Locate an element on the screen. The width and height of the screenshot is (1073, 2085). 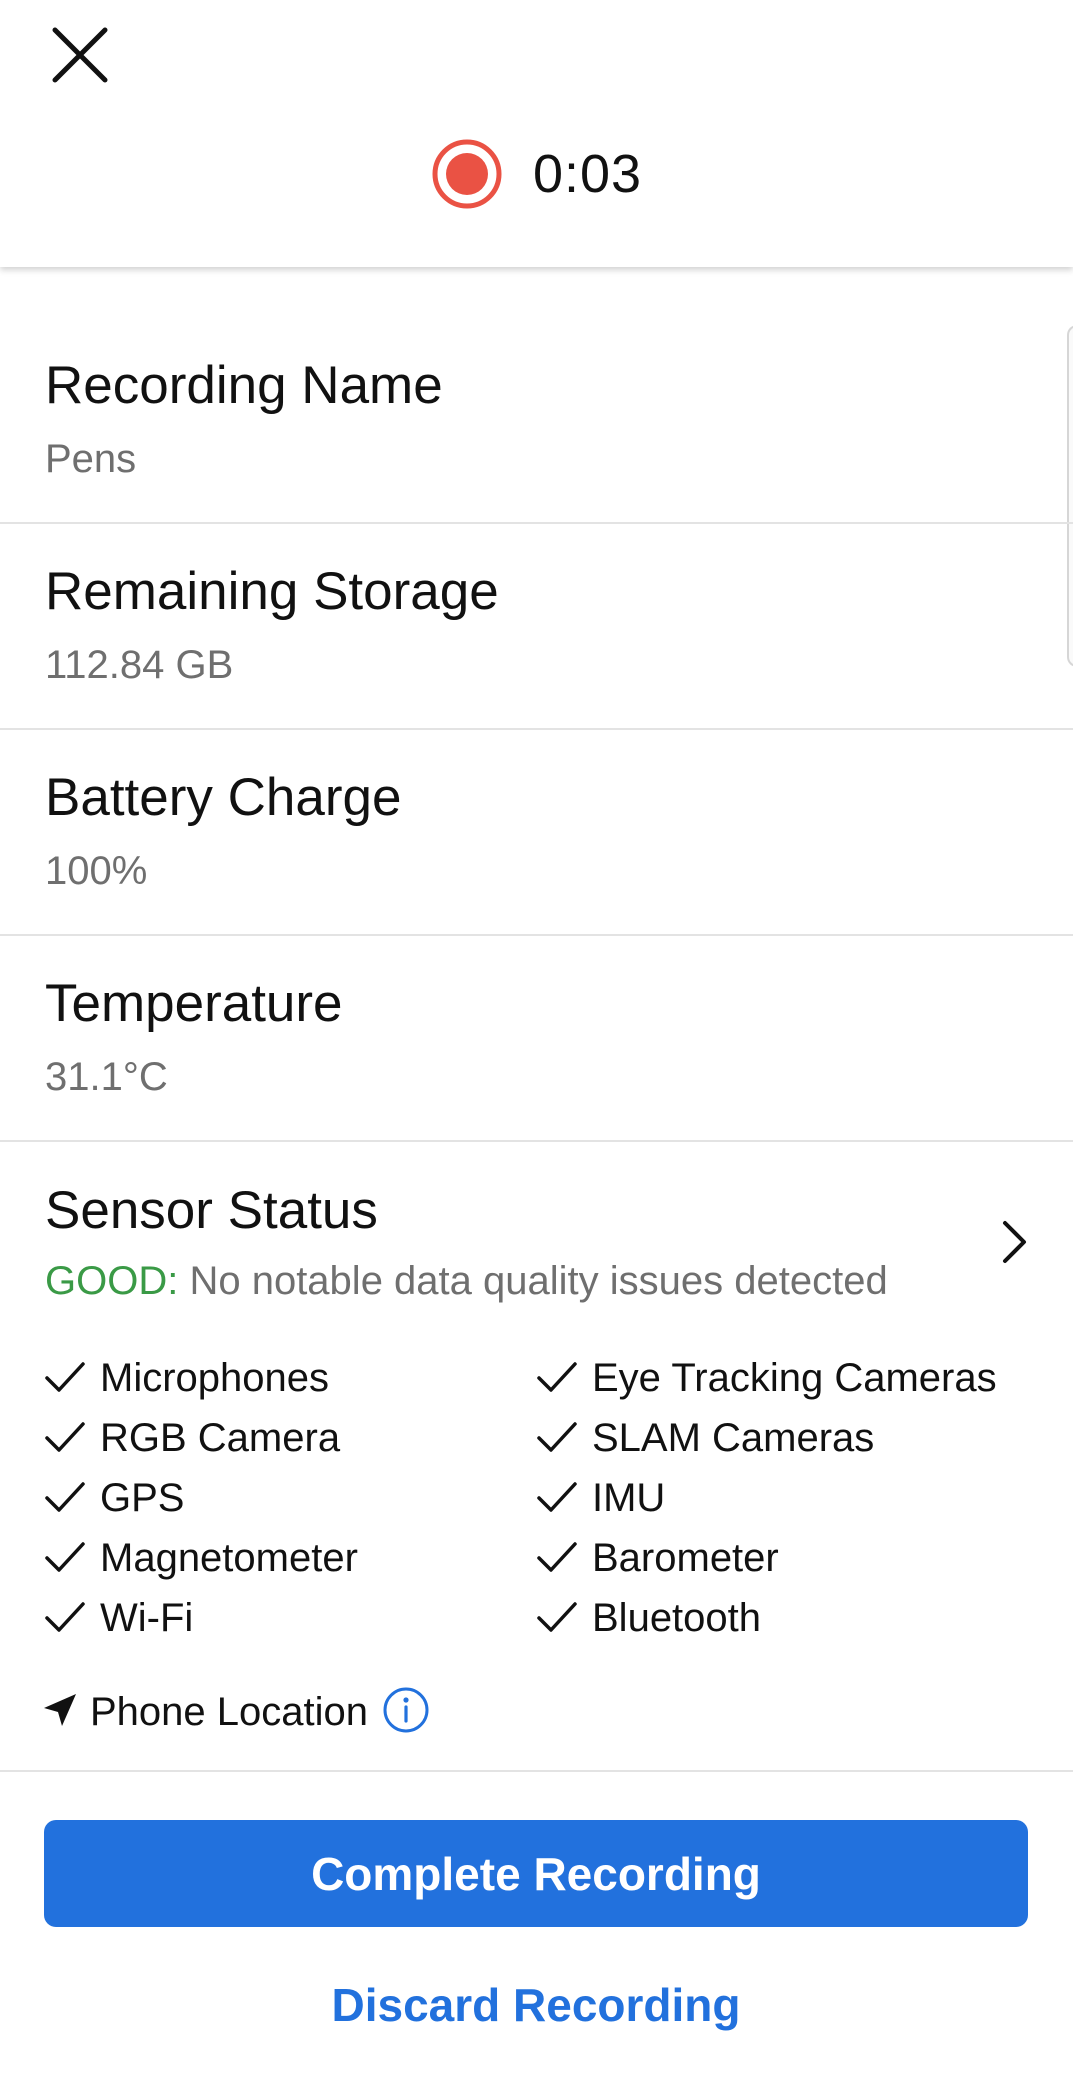
temperature-row: Temperature 31.1°C is located at coordinates (536, 1039).